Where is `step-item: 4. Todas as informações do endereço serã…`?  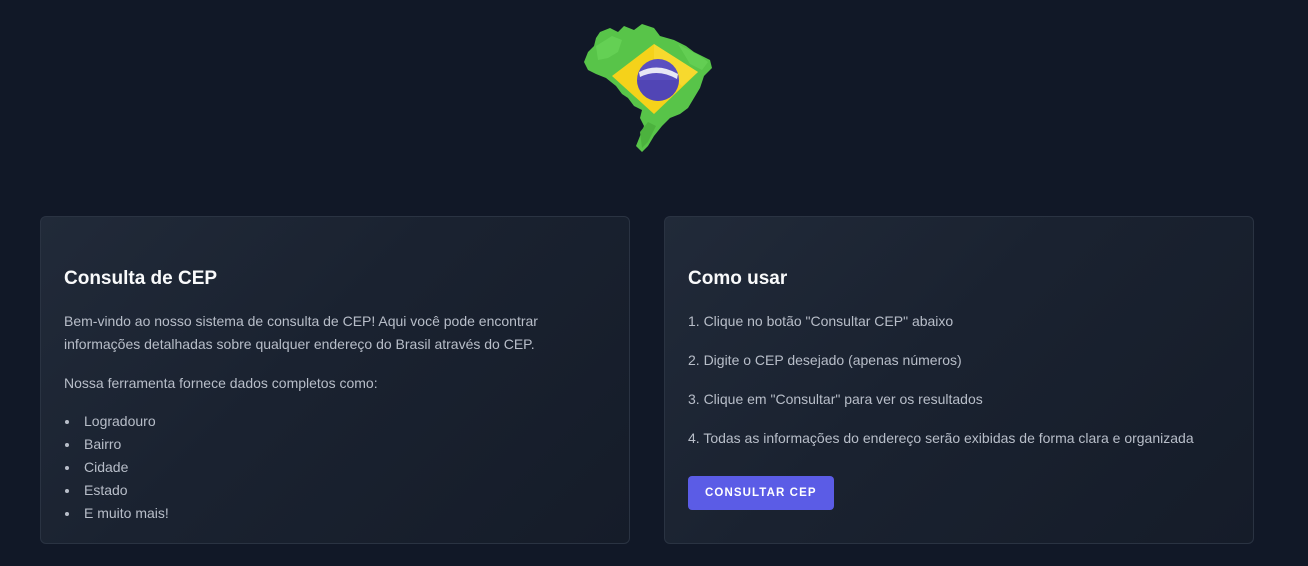 step-item: 4. Todas as informações do endereço serã… is located at coordinates (941, 438).